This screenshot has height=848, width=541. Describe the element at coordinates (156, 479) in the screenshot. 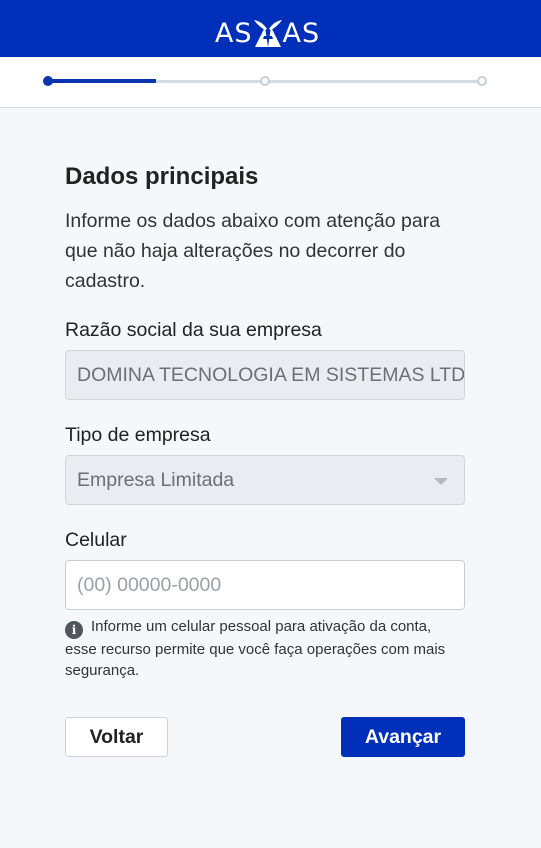

I see `company-type-value: Empresa Limitada` at that location.